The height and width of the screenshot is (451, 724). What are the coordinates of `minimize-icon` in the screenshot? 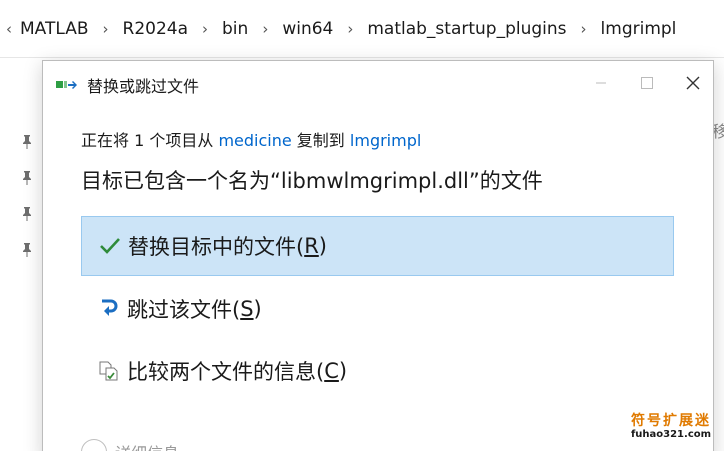 It's located at (601, 83).